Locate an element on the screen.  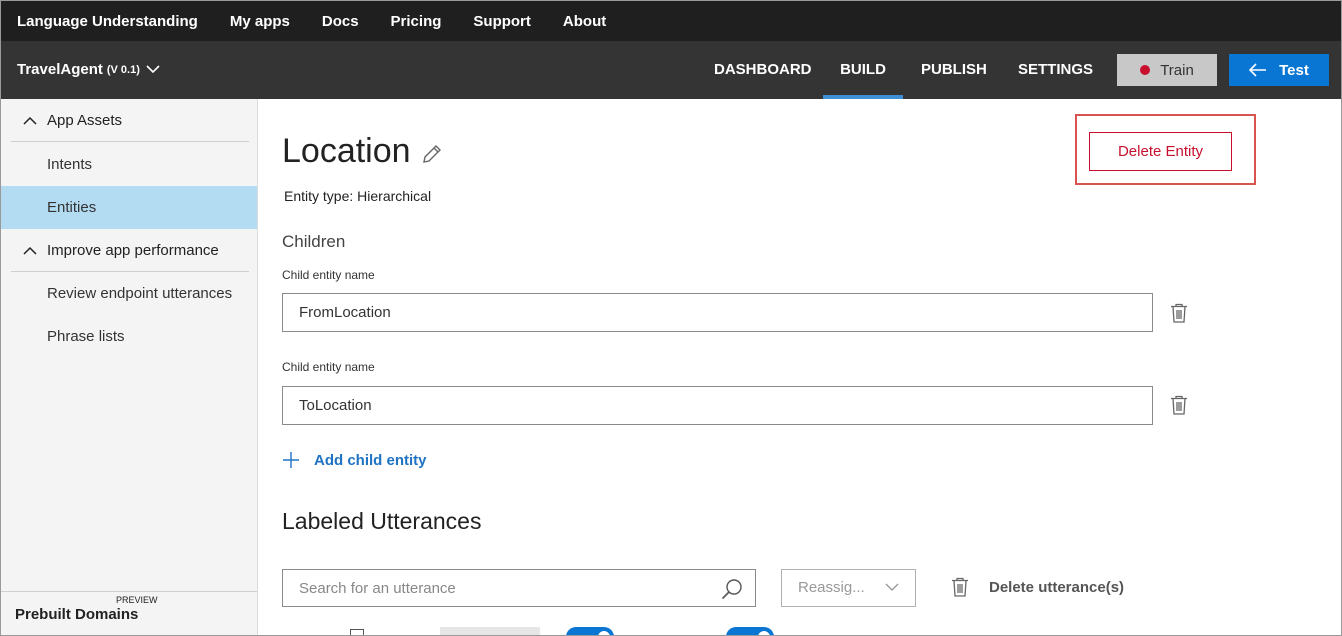
prebuilt-domains-label: Prebuilt Domains is located at coordinates (77, 614).